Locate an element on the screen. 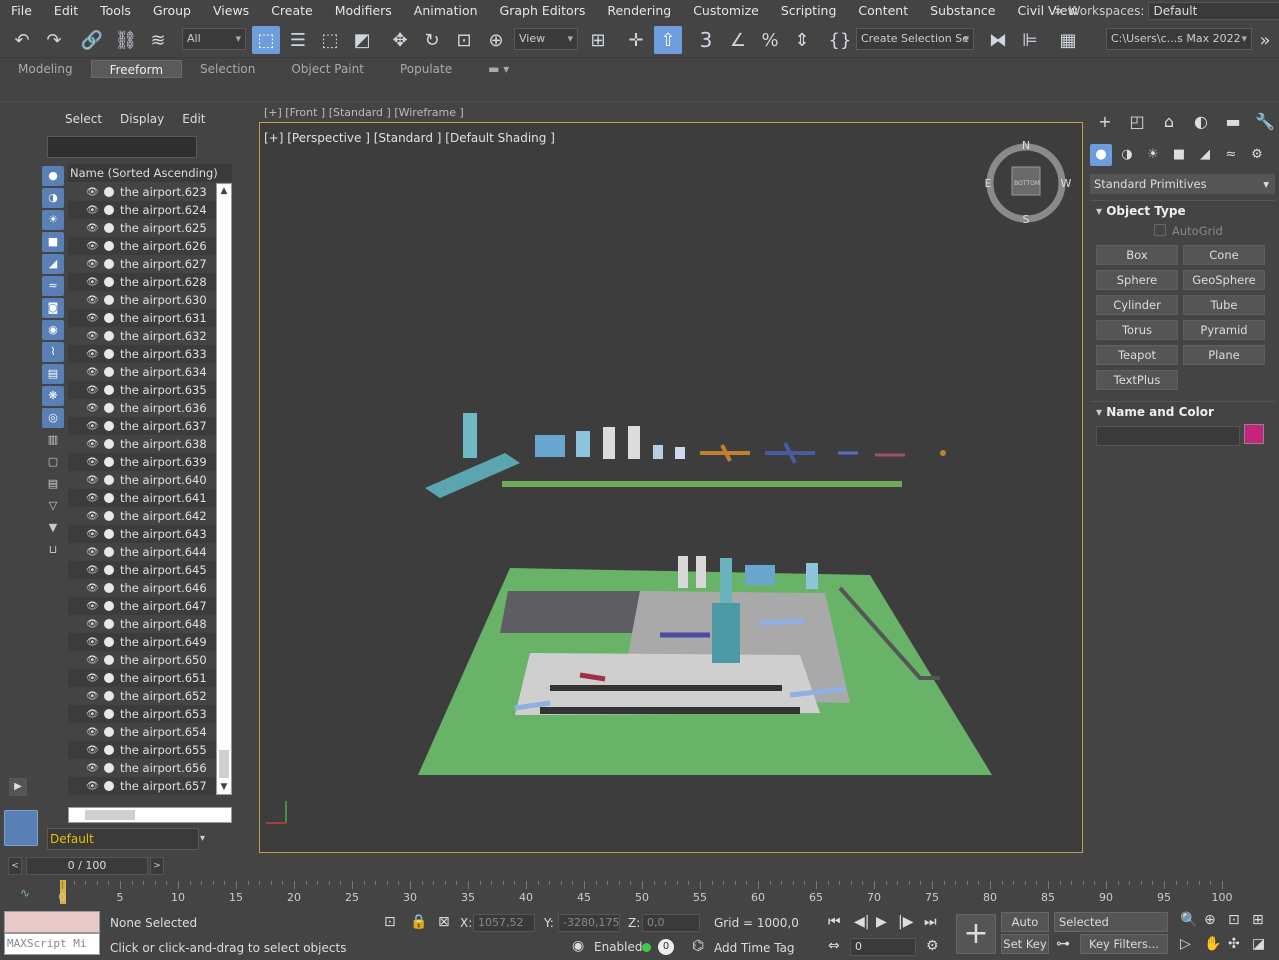  menu-item-modifiers: Modifiers is located at coordinates (363, 11).